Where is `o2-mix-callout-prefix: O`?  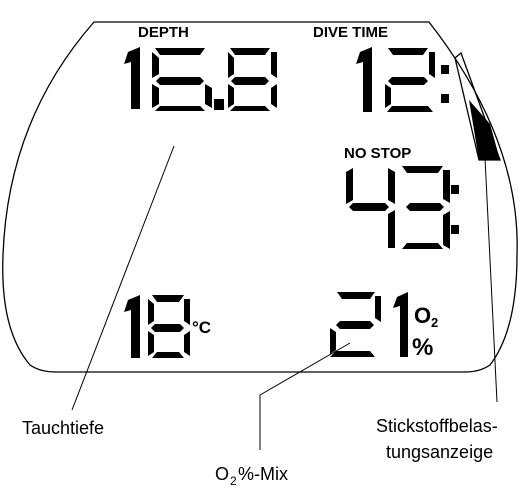
o2-mix-callout-prefix: O is located at coordinates (222, 474).